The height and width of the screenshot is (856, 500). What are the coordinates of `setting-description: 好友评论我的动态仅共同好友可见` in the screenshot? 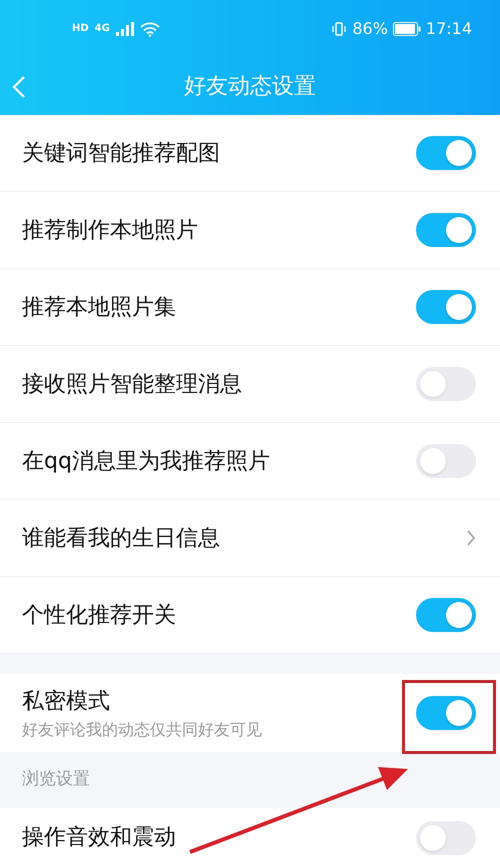 It's located at (142, 729).